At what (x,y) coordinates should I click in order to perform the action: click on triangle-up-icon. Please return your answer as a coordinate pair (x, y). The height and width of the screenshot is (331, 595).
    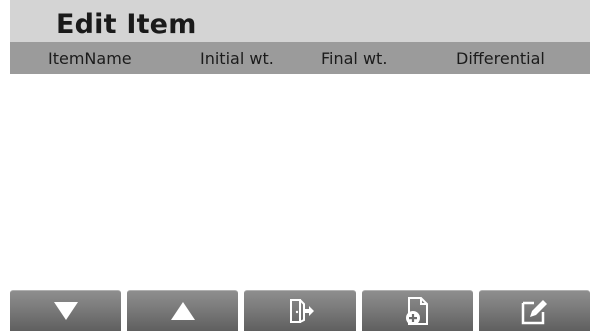
    Looking at the image, I should click on (183, 311).